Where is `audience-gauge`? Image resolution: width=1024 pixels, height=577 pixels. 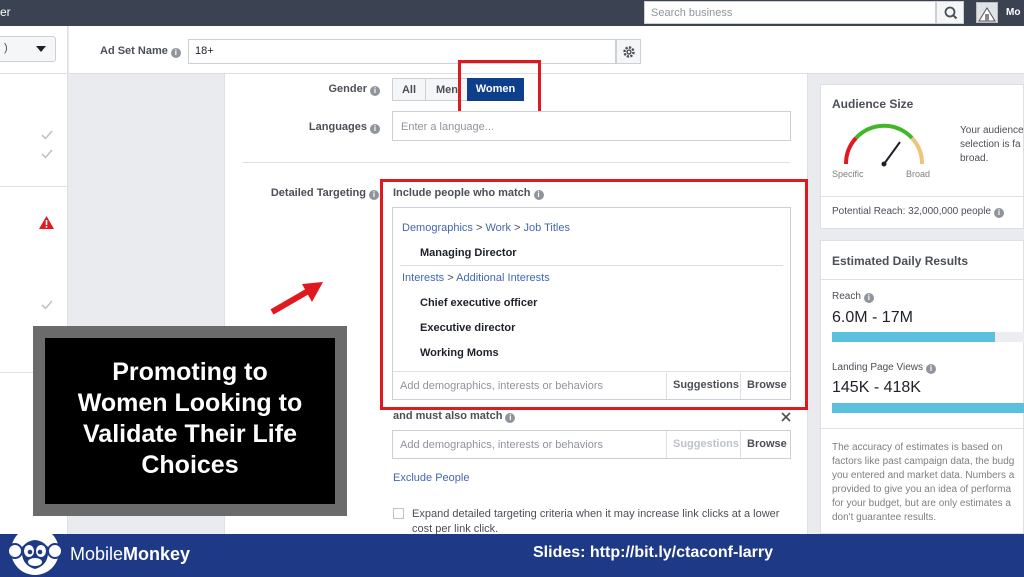 audience-gauge is located at coordinates (884, 145).